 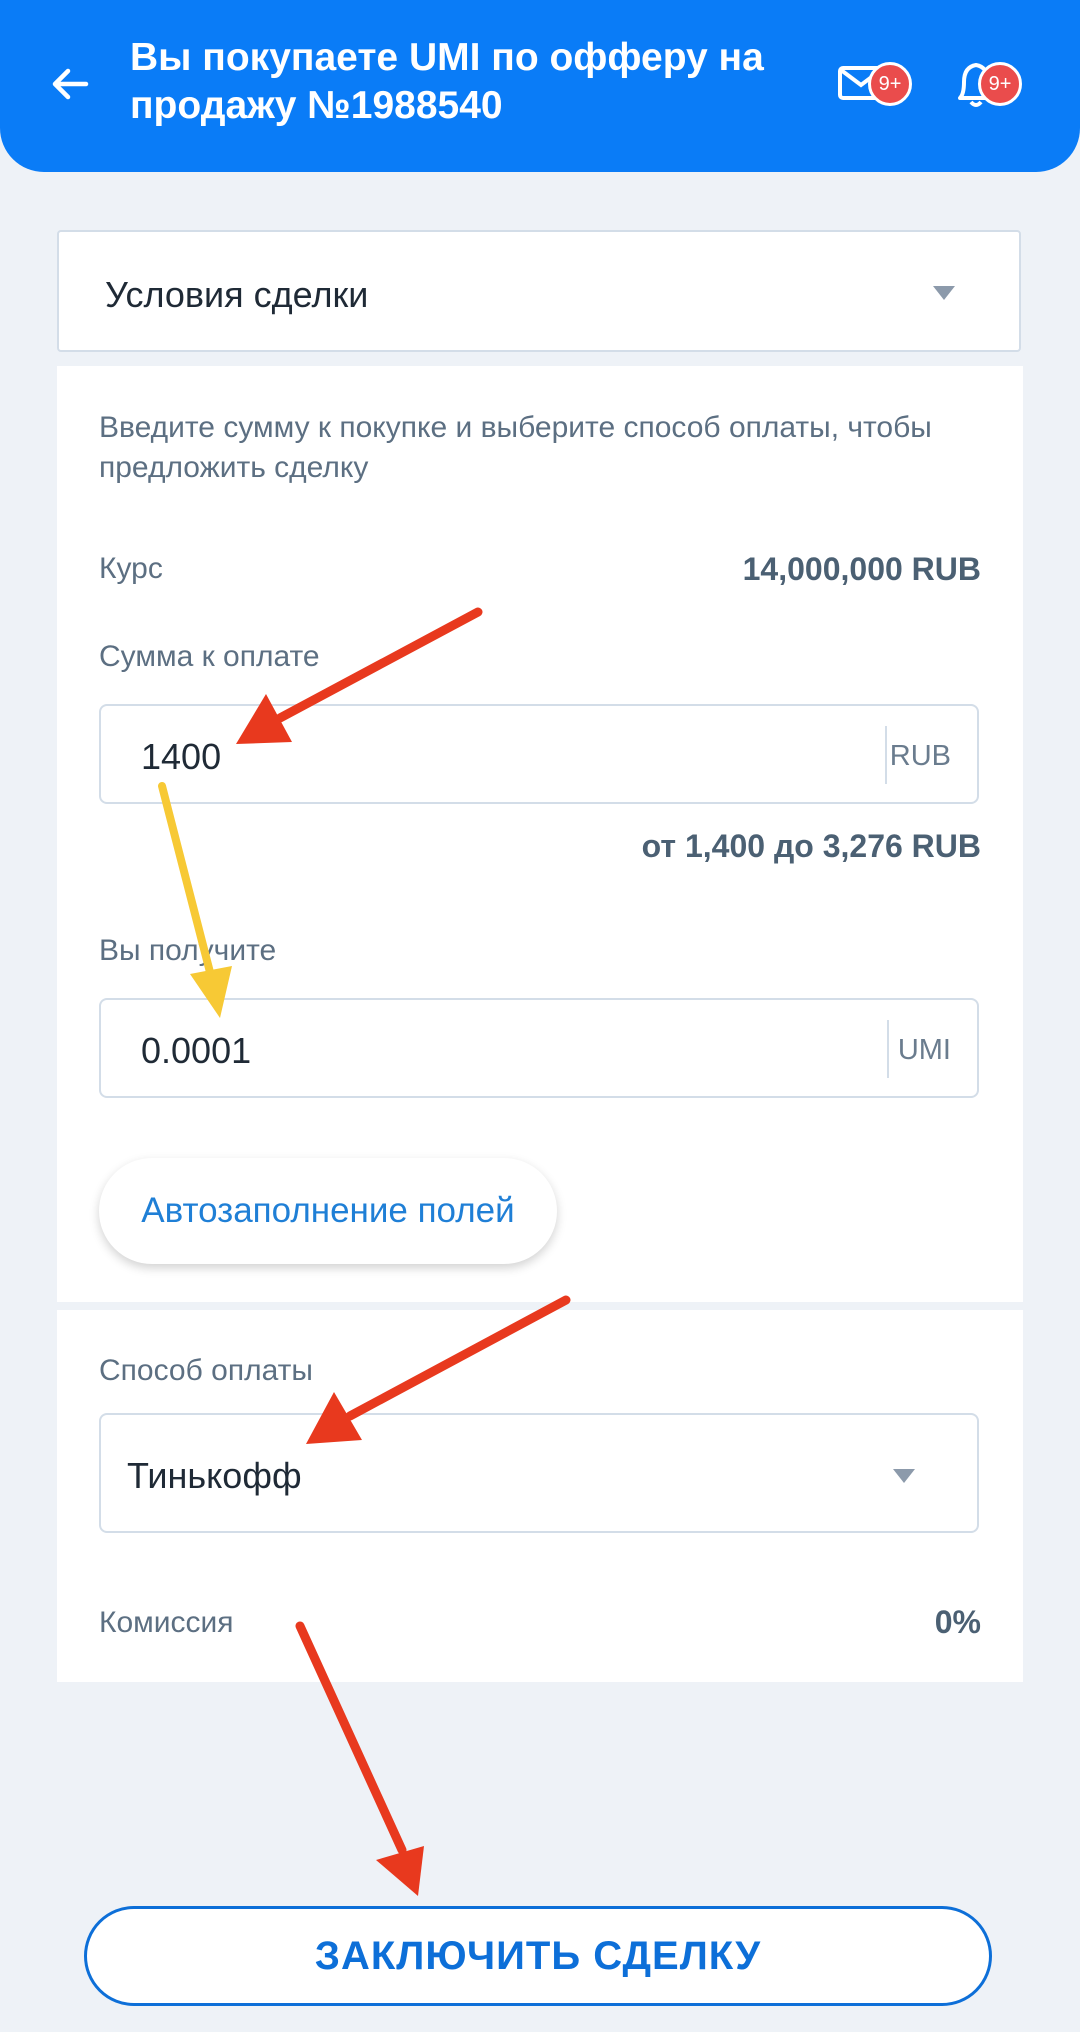 What do you see at coordinates (539, 1048) in the screenshot?
I see `receive-amount-input: 0.0001 UMI` at bounding box center [539, 1048].